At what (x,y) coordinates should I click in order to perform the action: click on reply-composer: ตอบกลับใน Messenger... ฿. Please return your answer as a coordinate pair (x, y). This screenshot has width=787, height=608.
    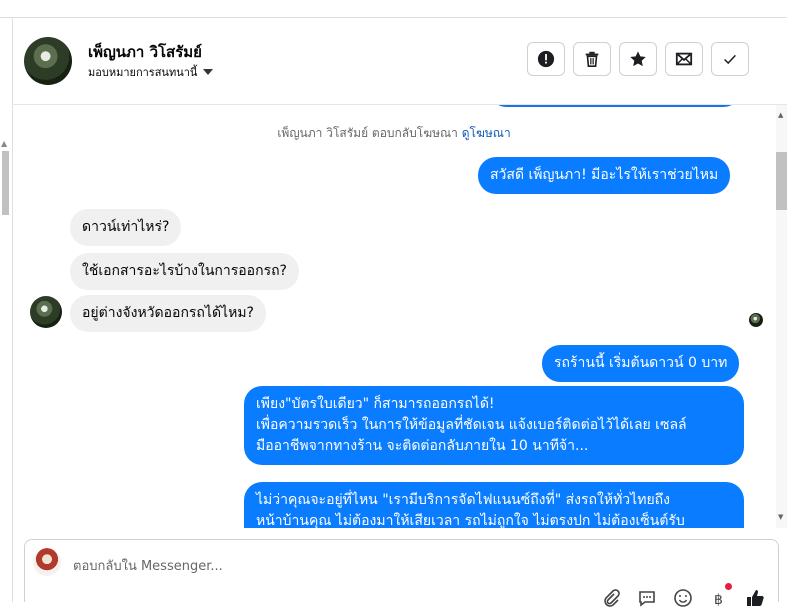
    Looking at the image, I should click on (401, 573).